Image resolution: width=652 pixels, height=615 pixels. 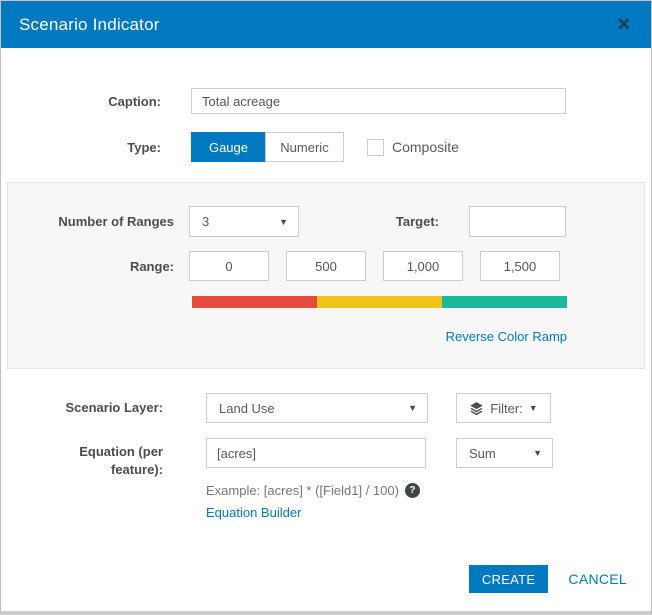 What do you see at coordinates (504, 302) in the screenshot?
I see `ramp-segment-teal` at bounding box center [504, 302].